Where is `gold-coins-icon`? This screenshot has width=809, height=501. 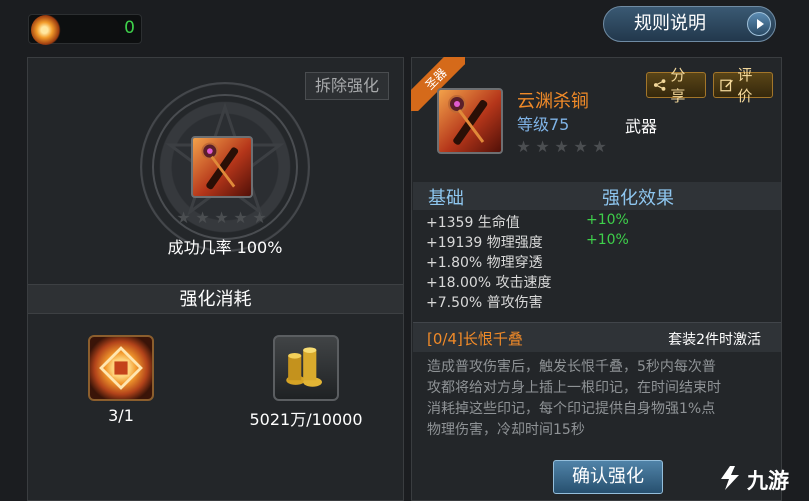 gold-coins-icon is located at coordinates (306, 368).